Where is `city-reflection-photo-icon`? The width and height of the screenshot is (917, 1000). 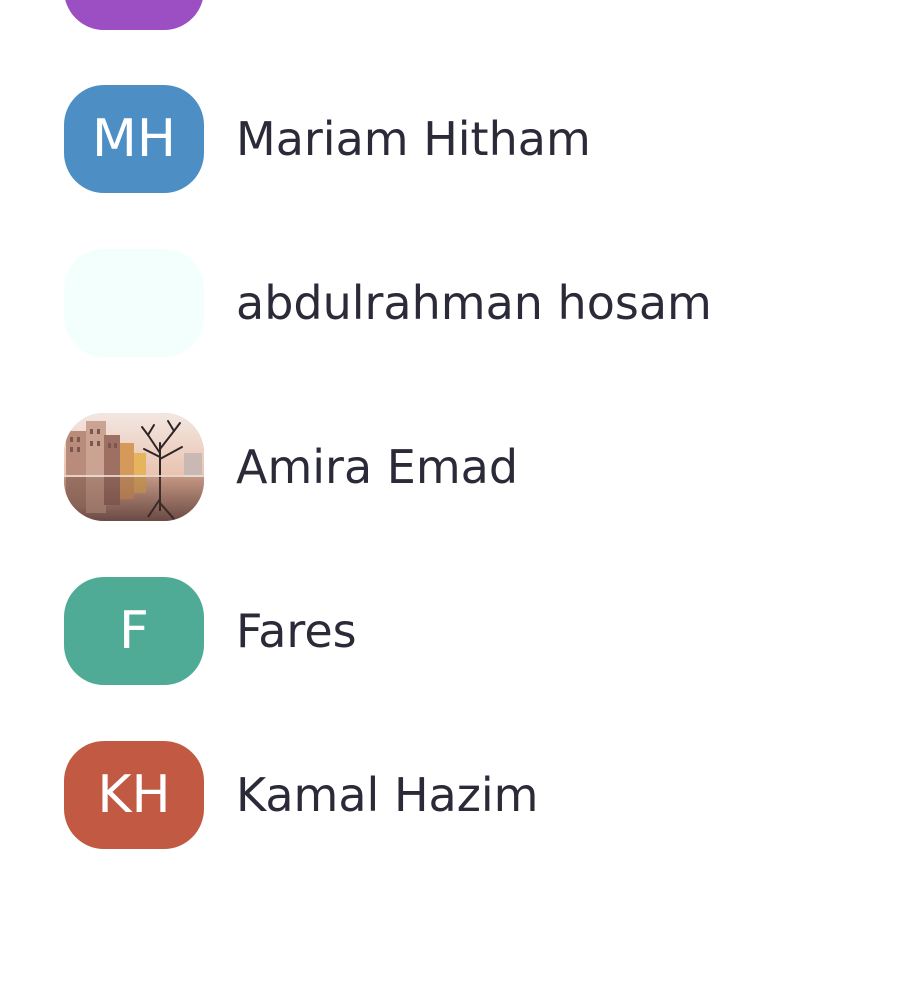
city-reflection-photo-icon is located at coordinates (134, 467).